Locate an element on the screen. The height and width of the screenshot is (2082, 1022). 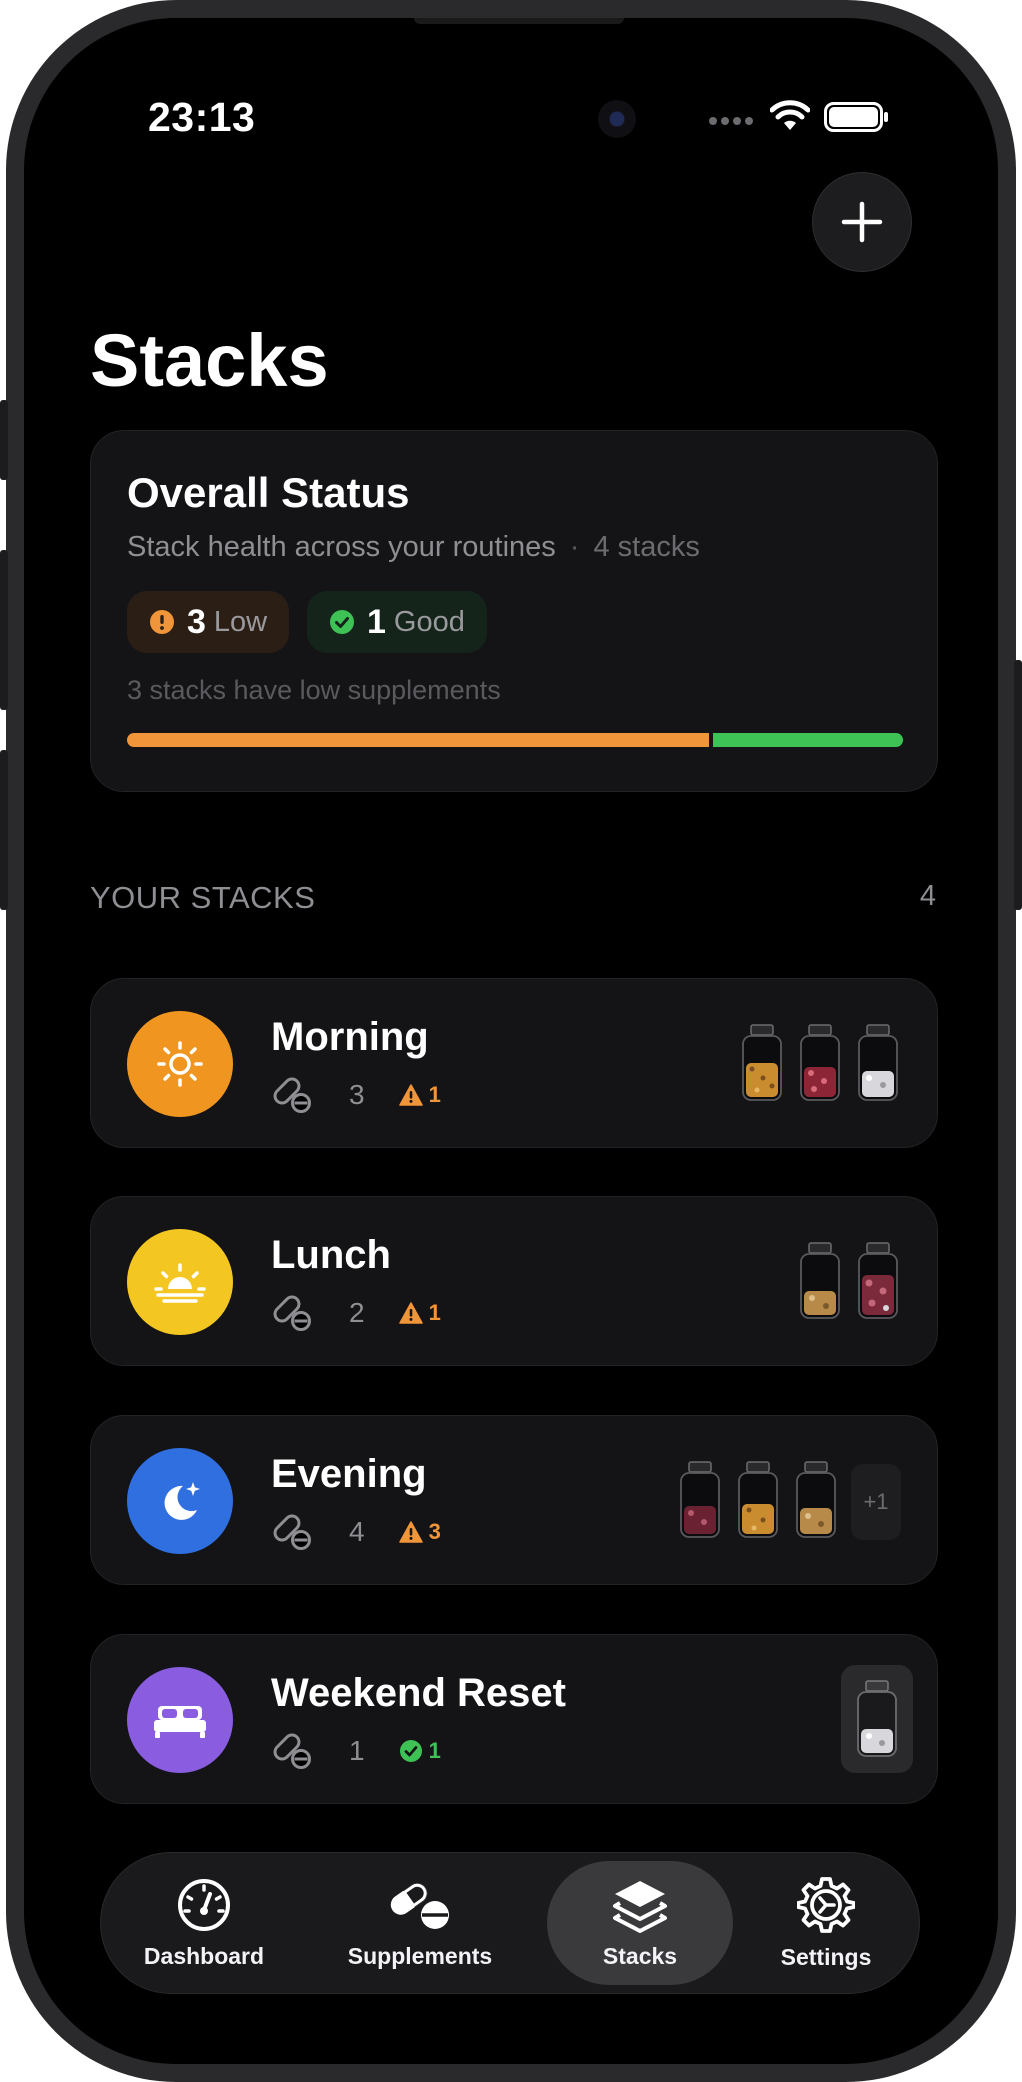
tab-dashboard: Dashboard is located at coordinates (204, 1923).